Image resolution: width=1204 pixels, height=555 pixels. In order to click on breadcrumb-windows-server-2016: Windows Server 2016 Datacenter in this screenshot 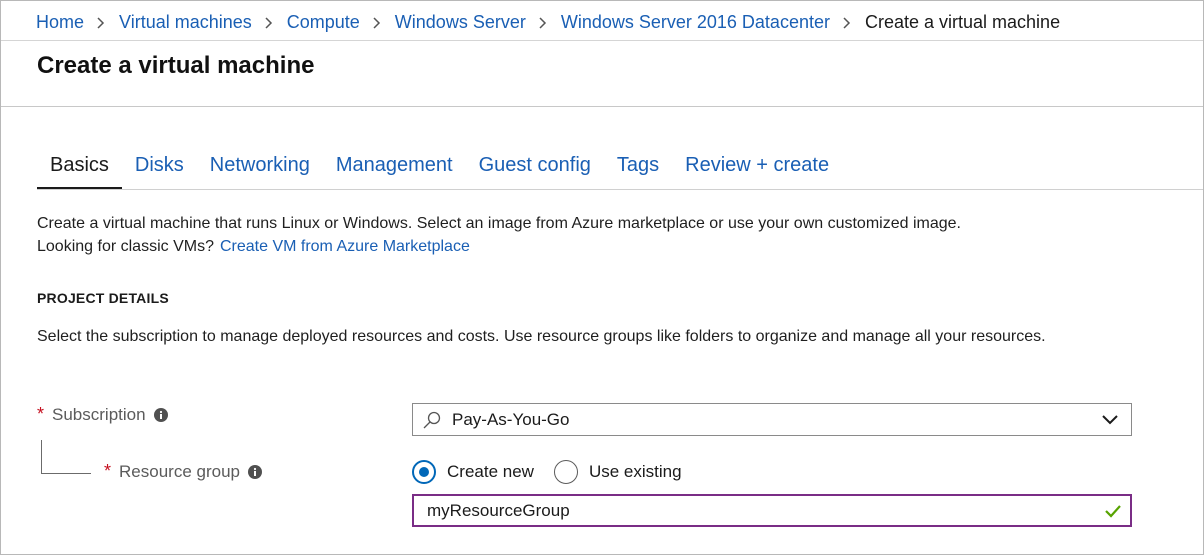, I will do `click(695, 22)`.